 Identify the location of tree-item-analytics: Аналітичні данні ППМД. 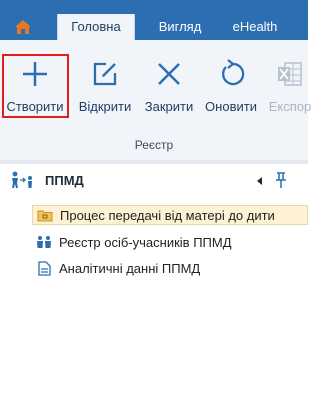
(170, 268).